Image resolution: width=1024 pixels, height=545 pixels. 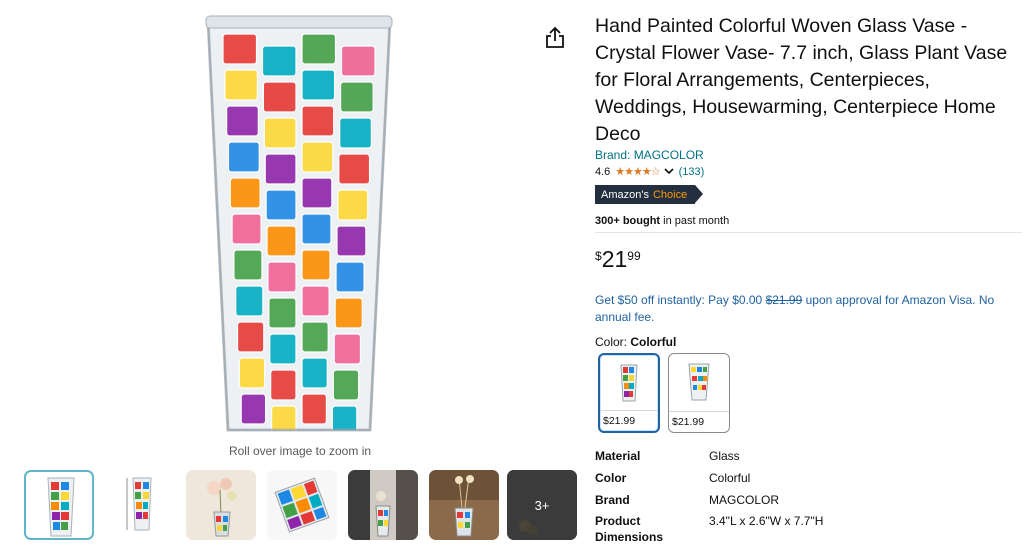 I want to click on zoom-hint: Roll over image to zoom in, so click(x=300, y=451).